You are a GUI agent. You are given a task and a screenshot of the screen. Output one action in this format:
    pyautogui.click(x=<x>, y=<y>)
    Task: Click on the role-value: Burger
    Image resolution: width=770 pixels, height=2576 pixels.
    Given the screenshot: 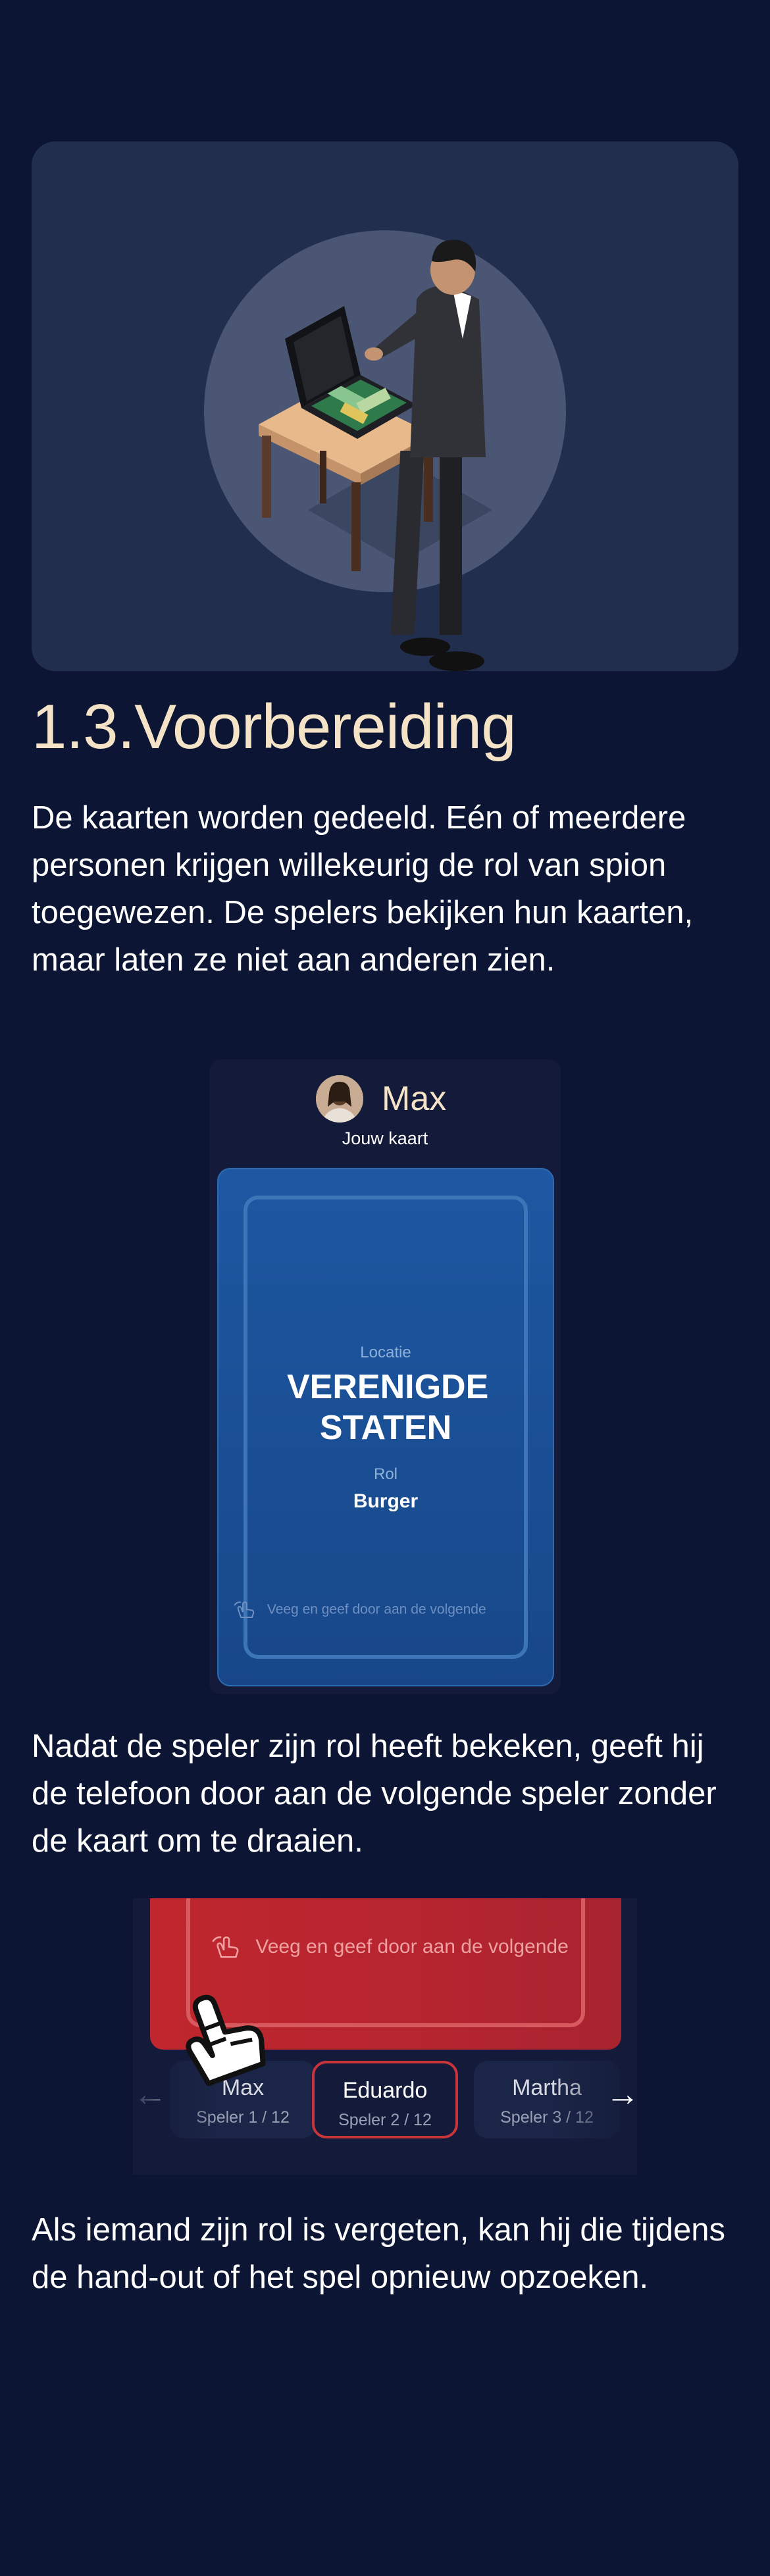 What is the action you would take?
    pyautogui.click(x=386, y=1501)
    